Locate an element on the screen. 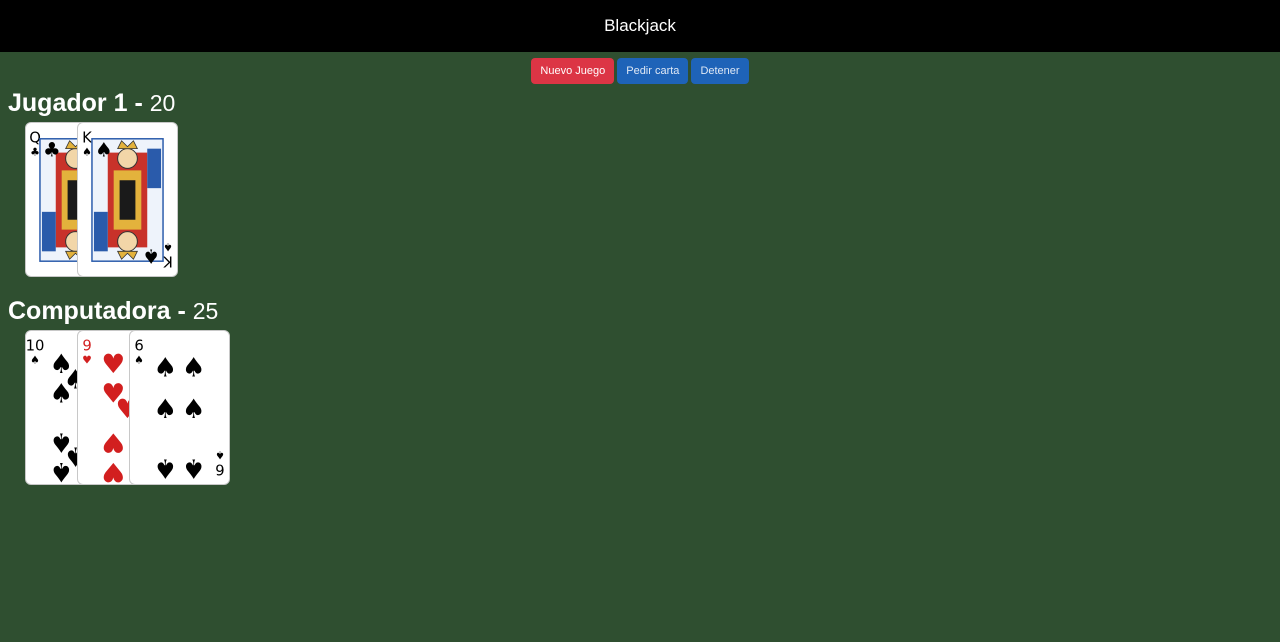  playing-card: K ♠ K ♠ ♠ ♠ is located at coordinates (127, 199).